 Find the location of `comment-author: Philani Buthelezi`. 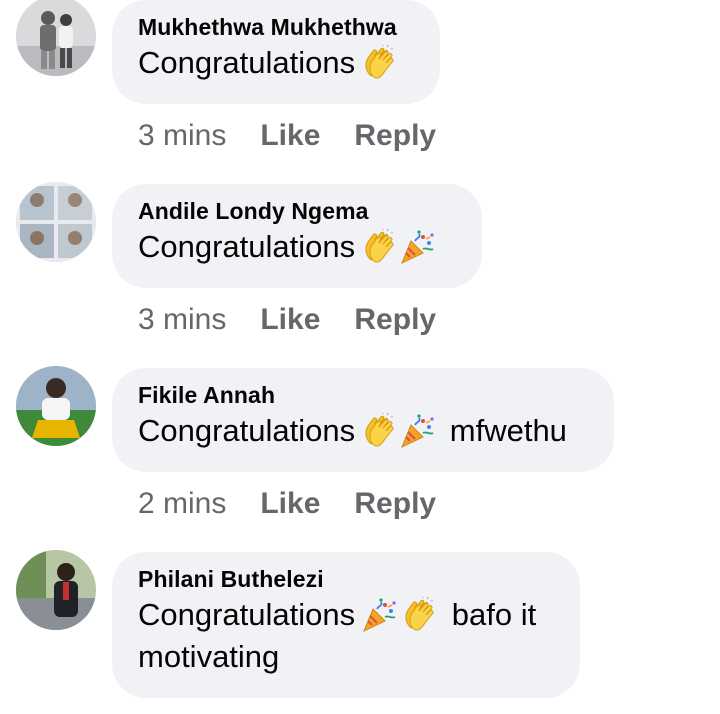

comment-author: Philani Buthelezi is located at coordinates (346, 579).